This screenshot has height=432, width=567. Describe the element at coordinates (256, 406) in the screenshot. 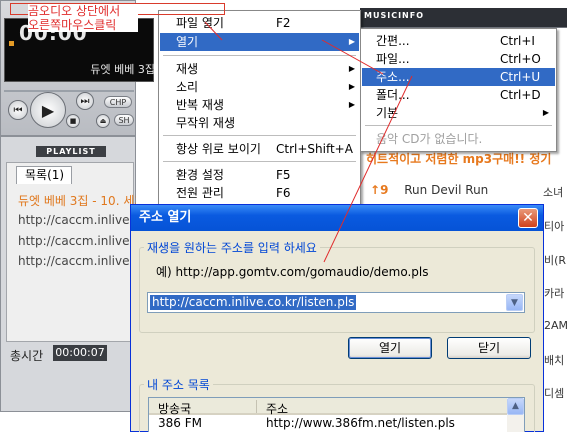

I see `column-divider` at that location.